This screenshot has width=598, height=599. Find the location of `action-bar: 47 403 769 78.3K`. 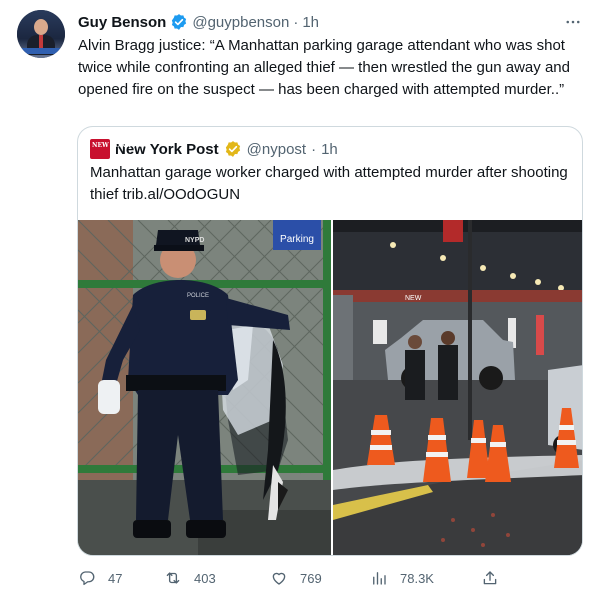

action-bar: 47 403 769 78.3K is located at coordinates (333, 578).